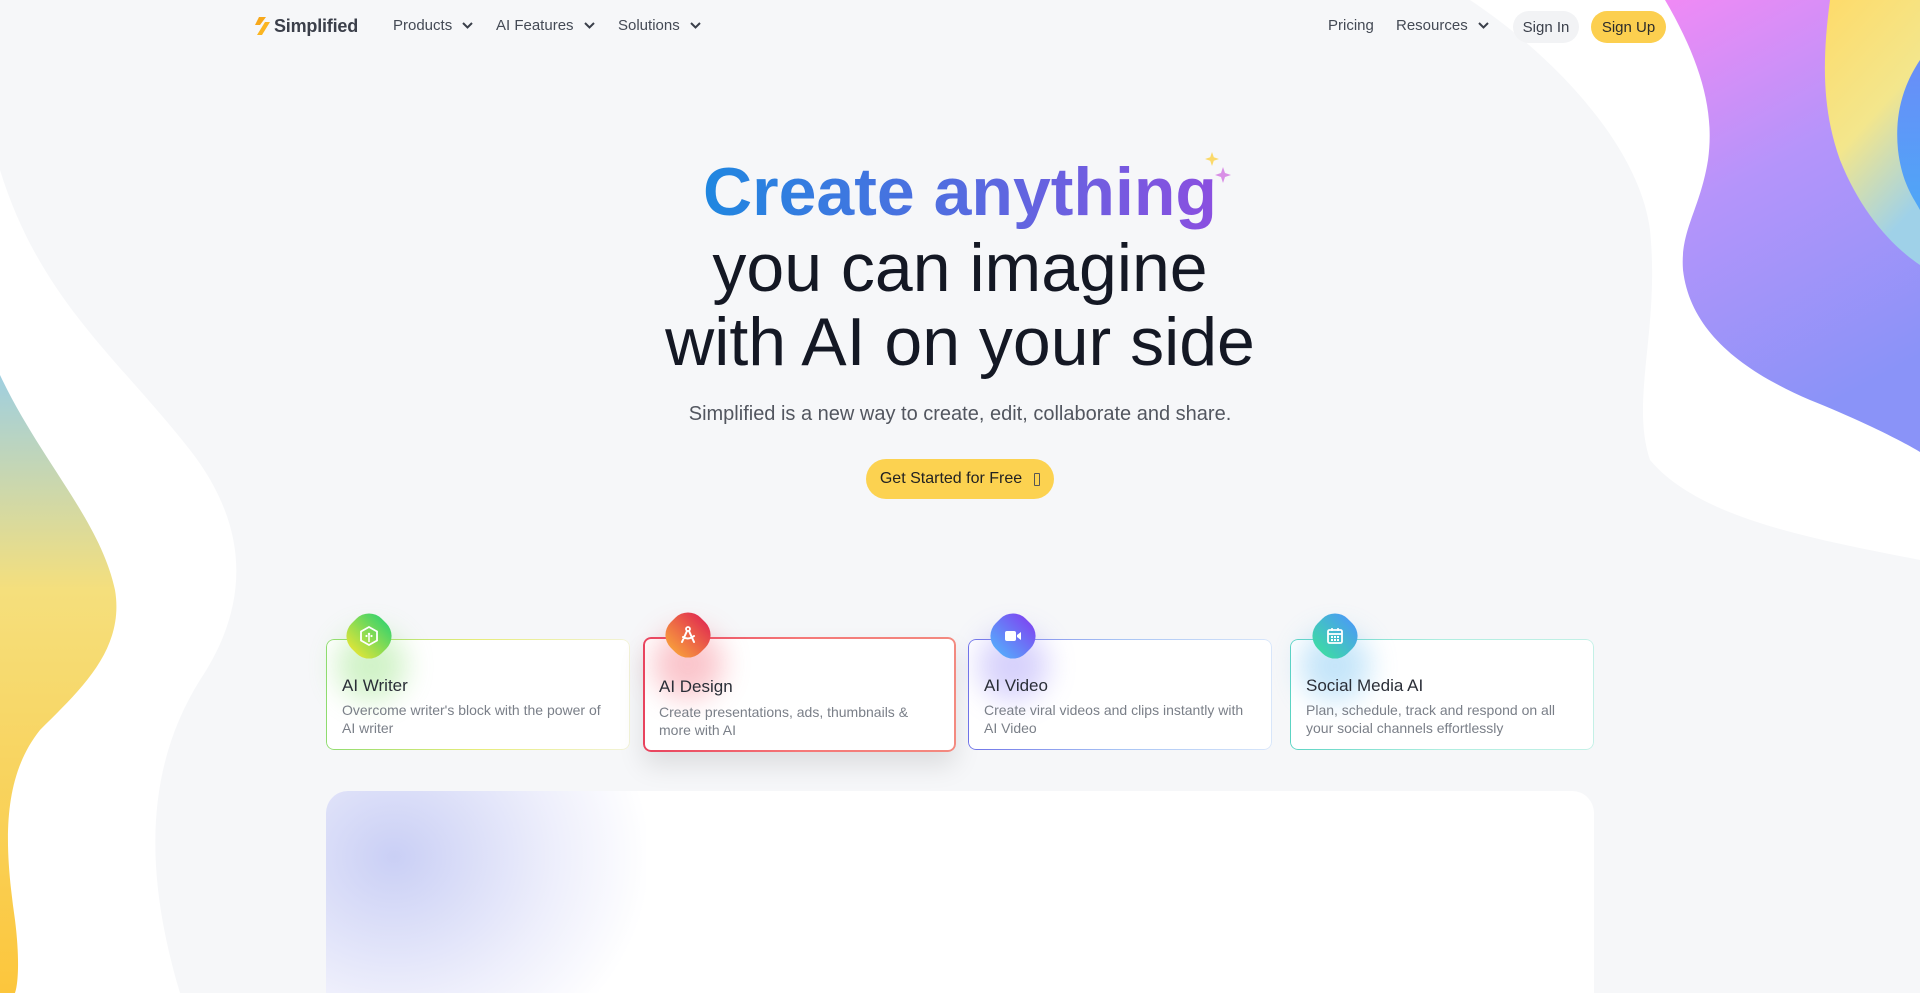 The height and width of the screenshot is (993, 1920). I want to click on nav-products-label: Products, so click(423, 25).